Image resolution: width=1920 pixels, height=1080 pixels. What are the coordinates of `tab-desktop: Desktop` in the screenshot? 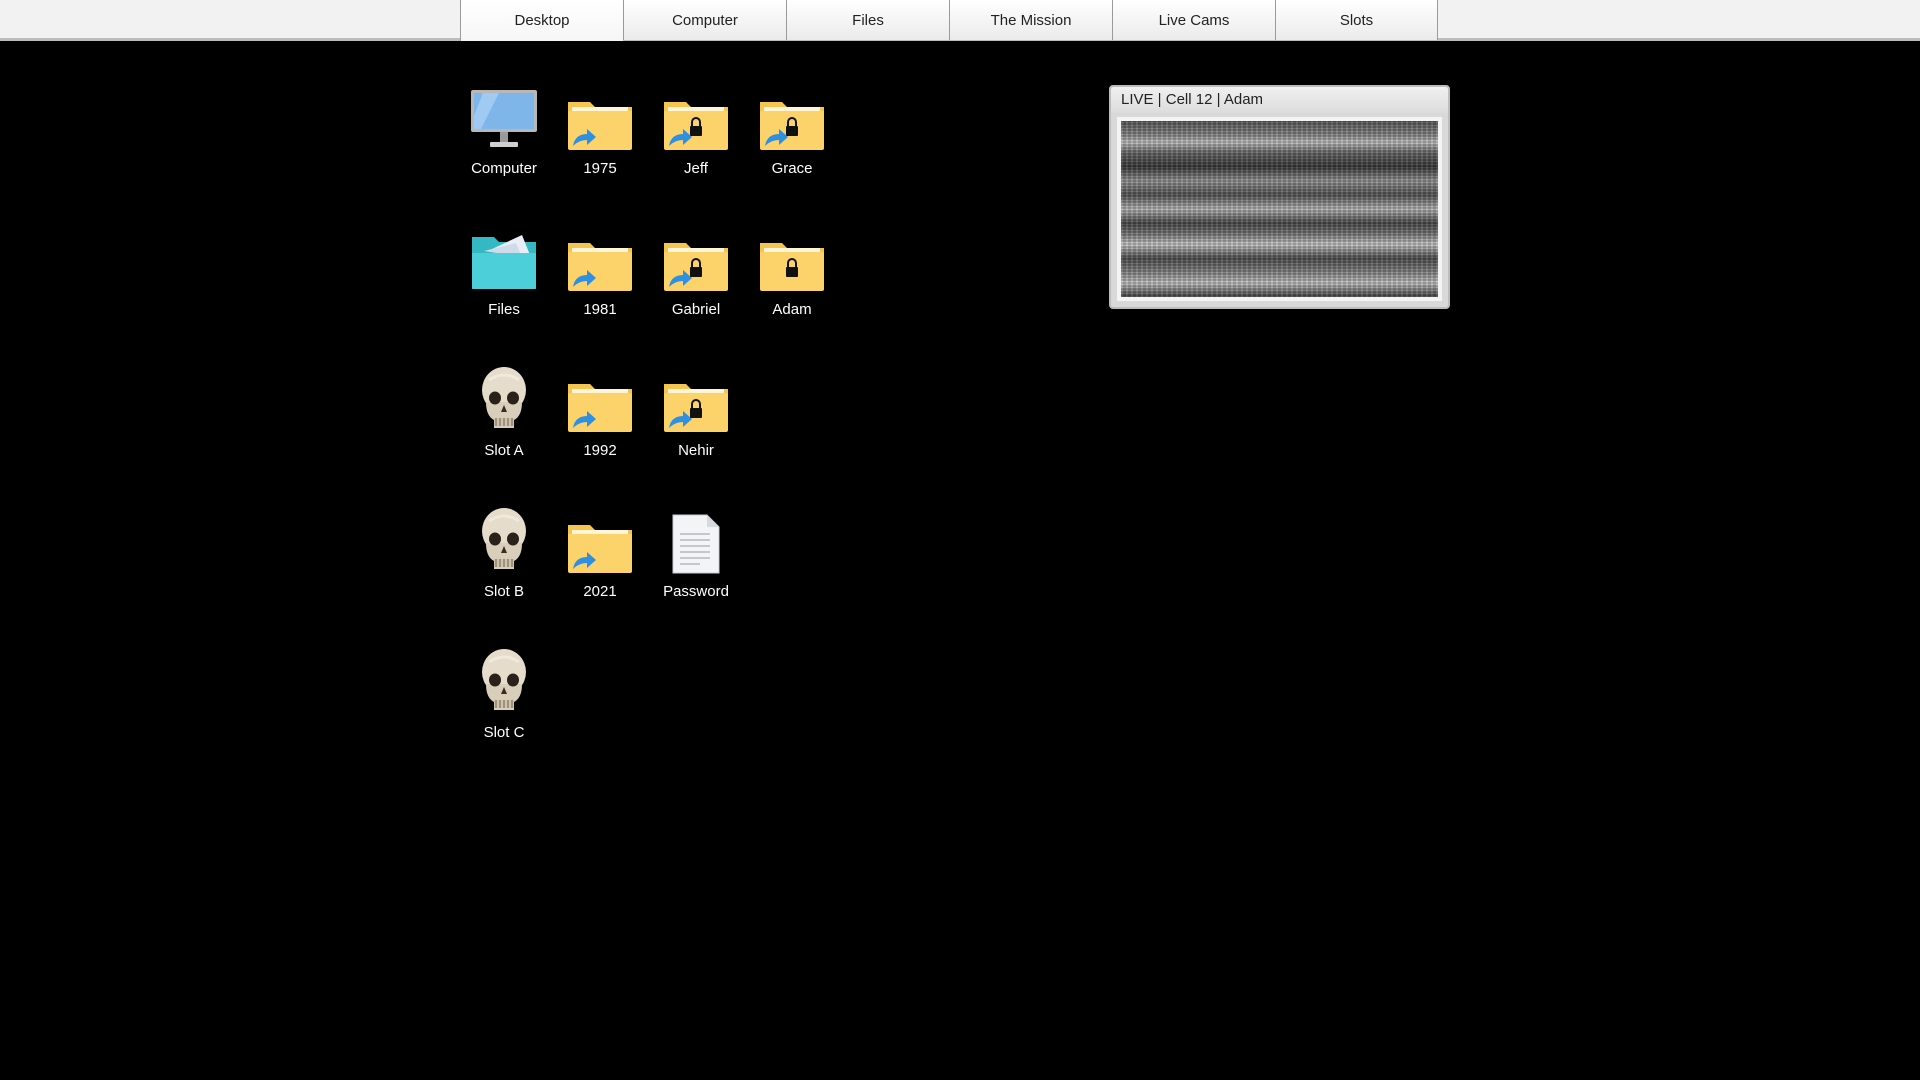 It's located at (541, 20).